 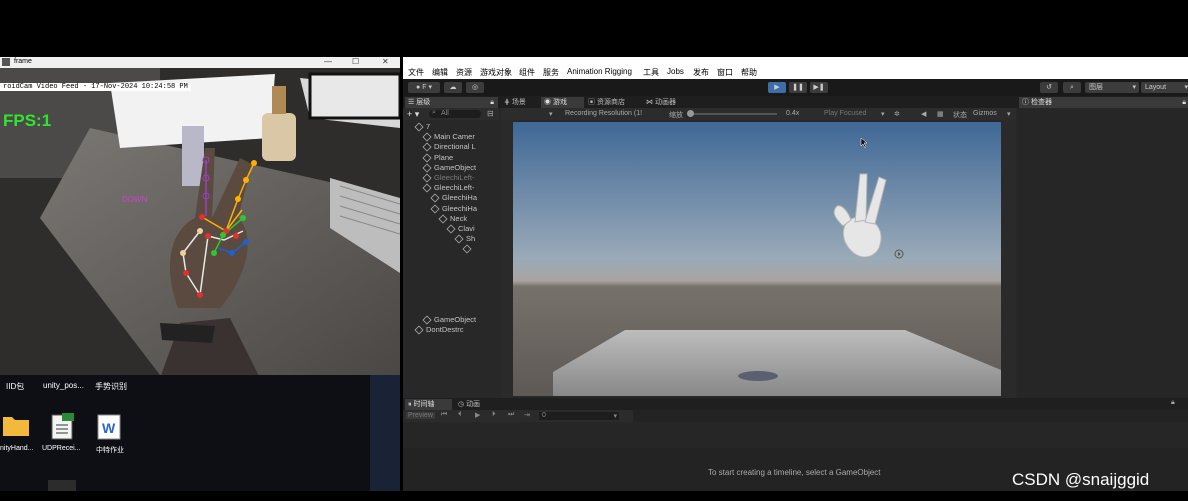 I want to click on tab-hierarchy: ☰ 层级 🔒︎, so click(x=451, y=102).